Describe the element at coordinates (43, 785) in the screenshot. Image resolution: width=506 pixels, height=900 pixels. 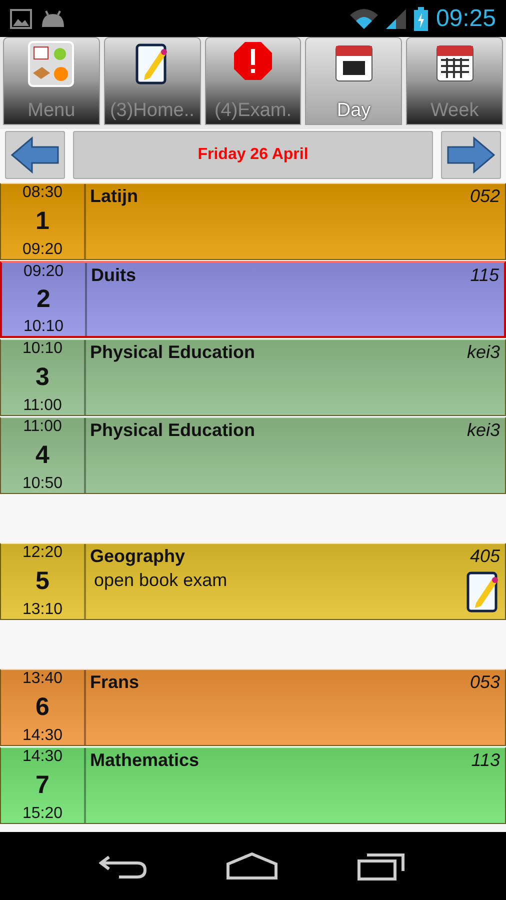
I see `period-number: 7` at that location.